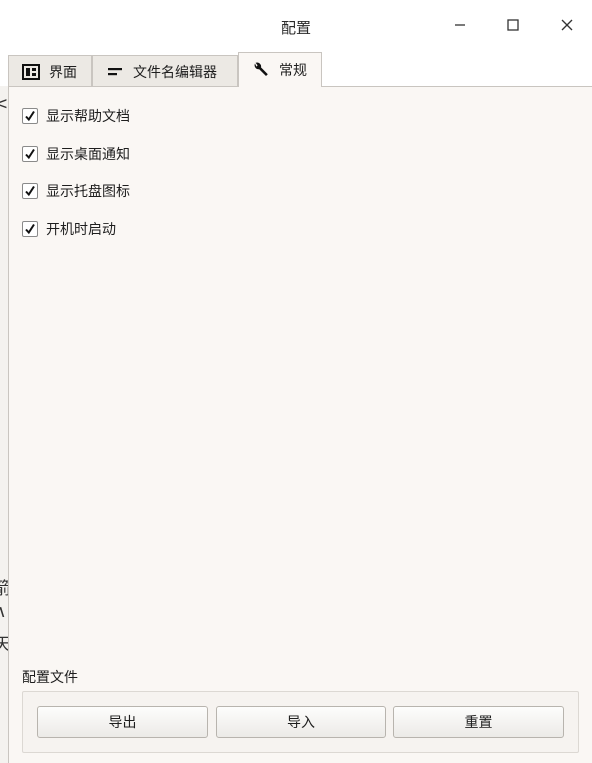 Image resolution: width=592 pixels, height=763 pixels. Describe the element at coordinates (88, 155) in the screenshot. I see `checkbox-label: 显示桌面通知` at that location.